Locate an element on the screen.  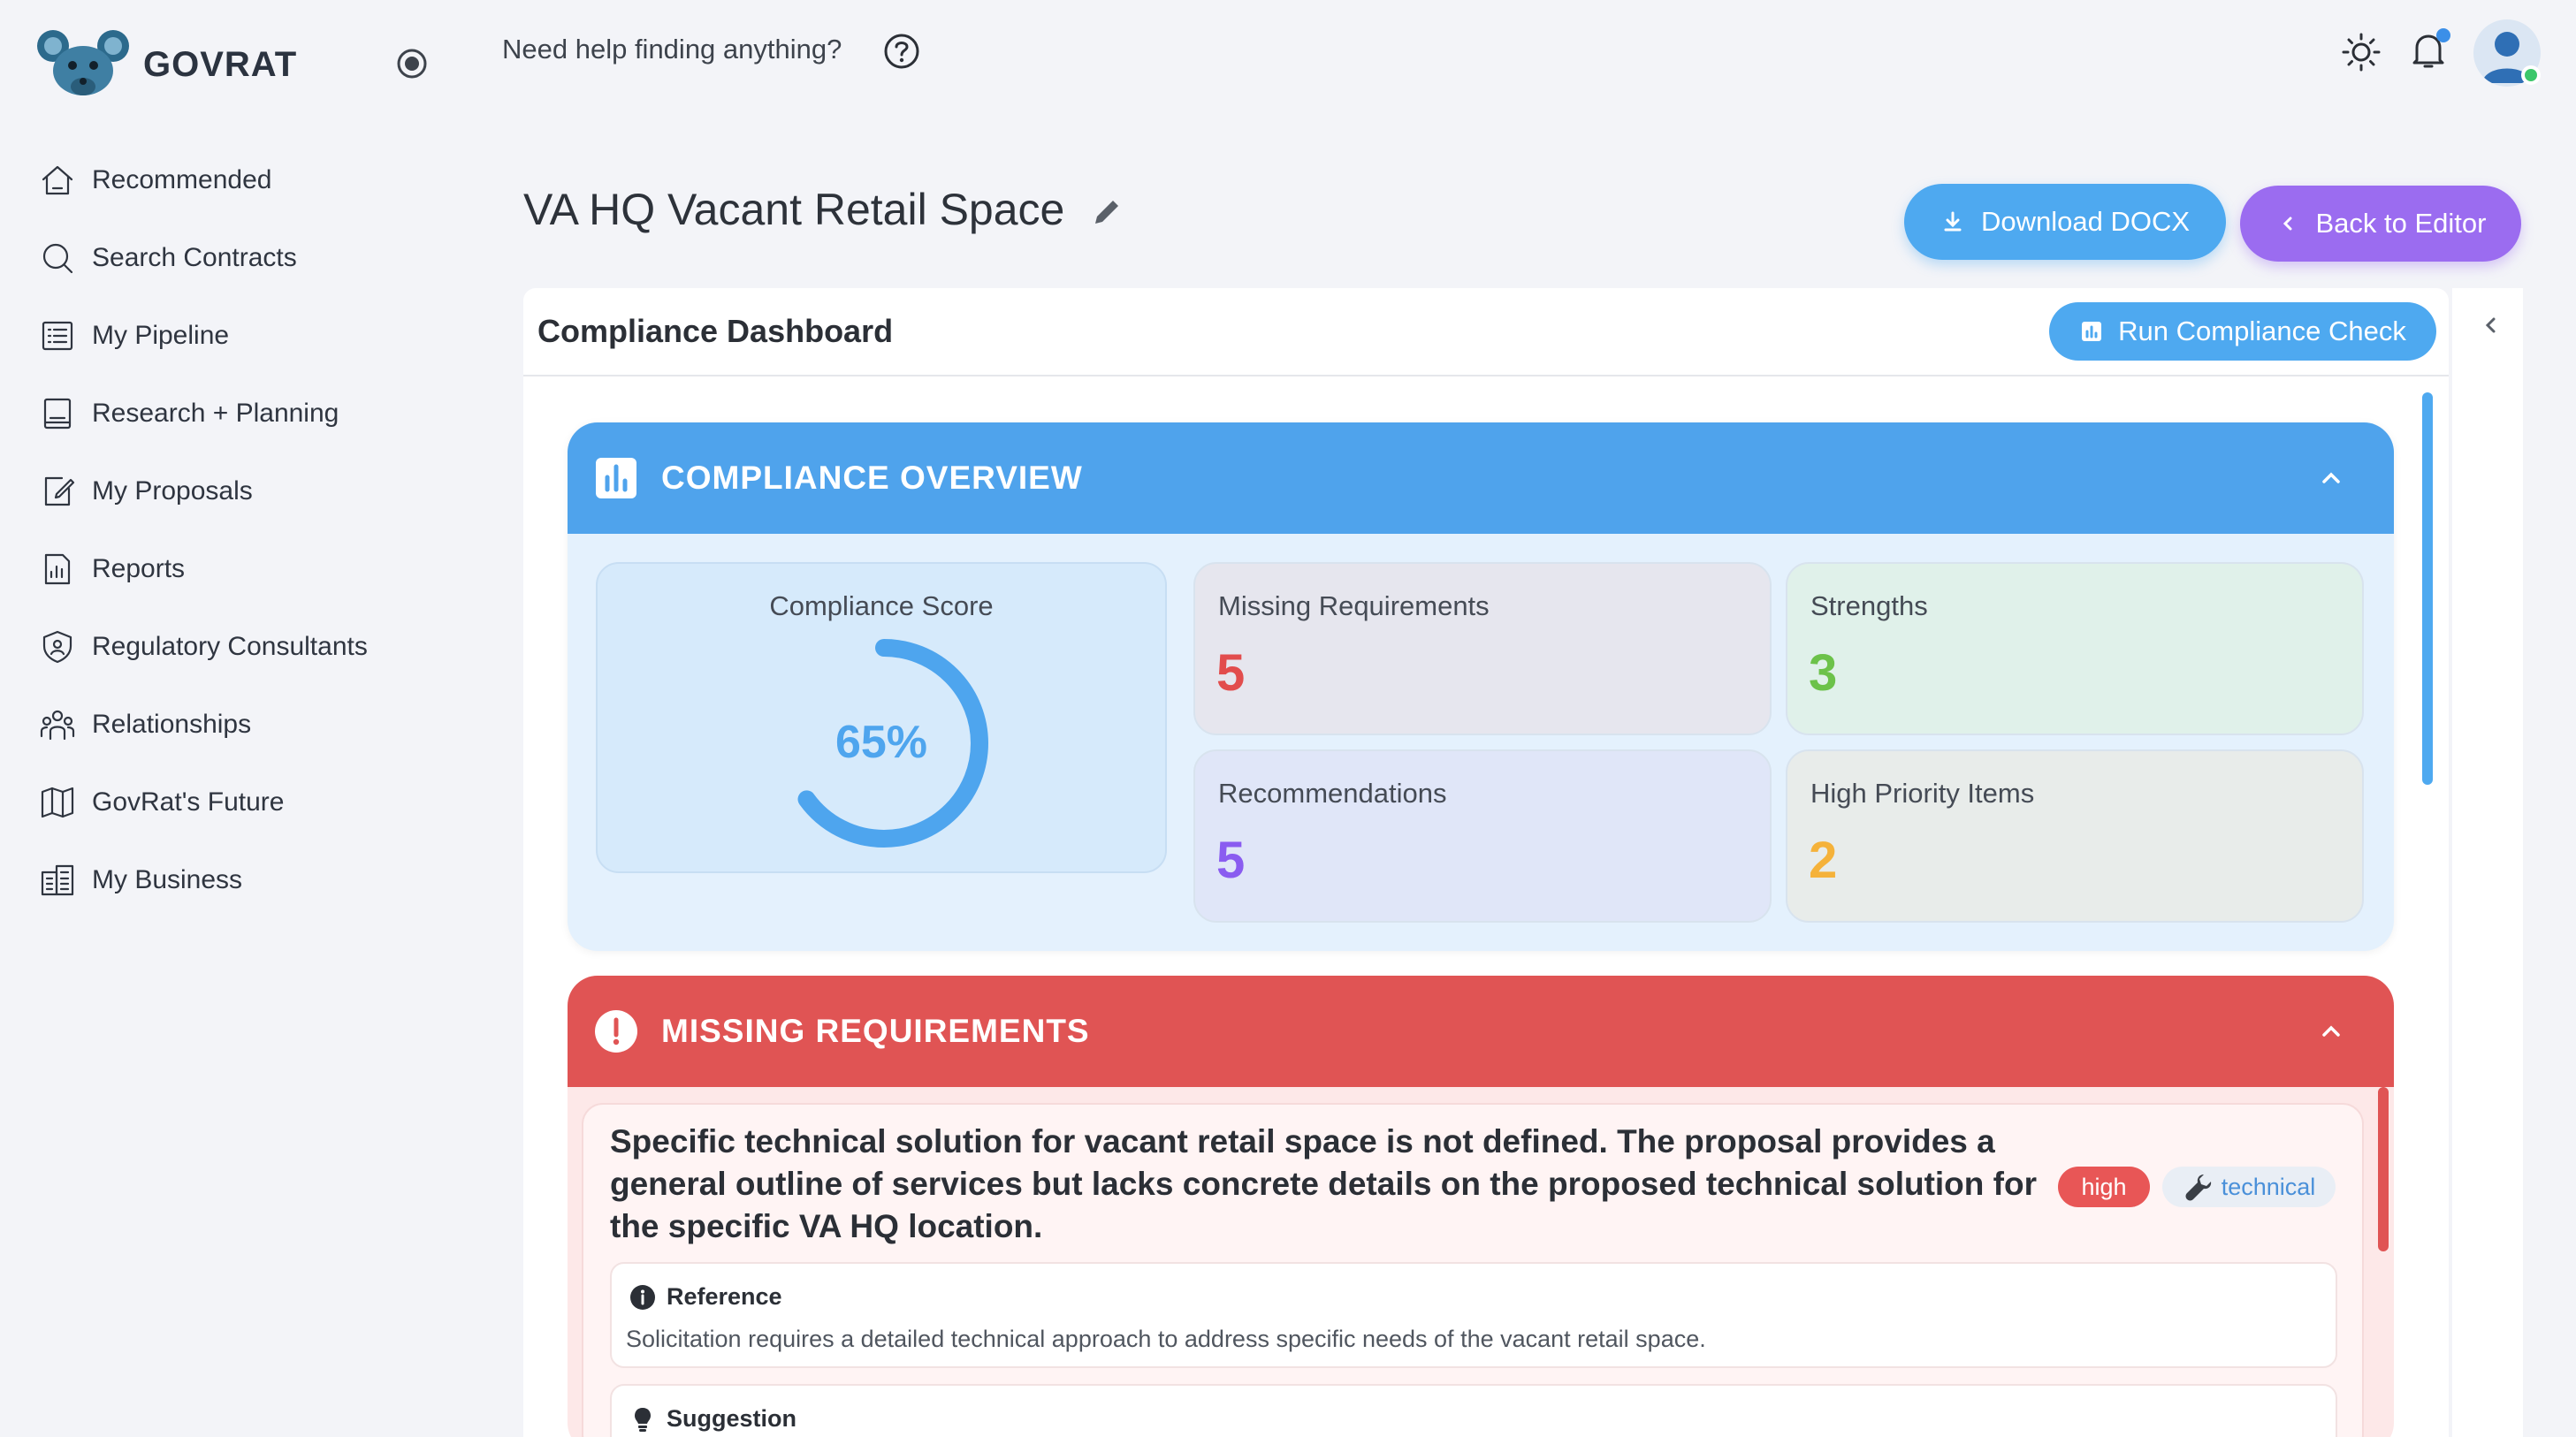
sidebar-item-my-pipeline: My Pipeline is located at coordinates (203, 336).